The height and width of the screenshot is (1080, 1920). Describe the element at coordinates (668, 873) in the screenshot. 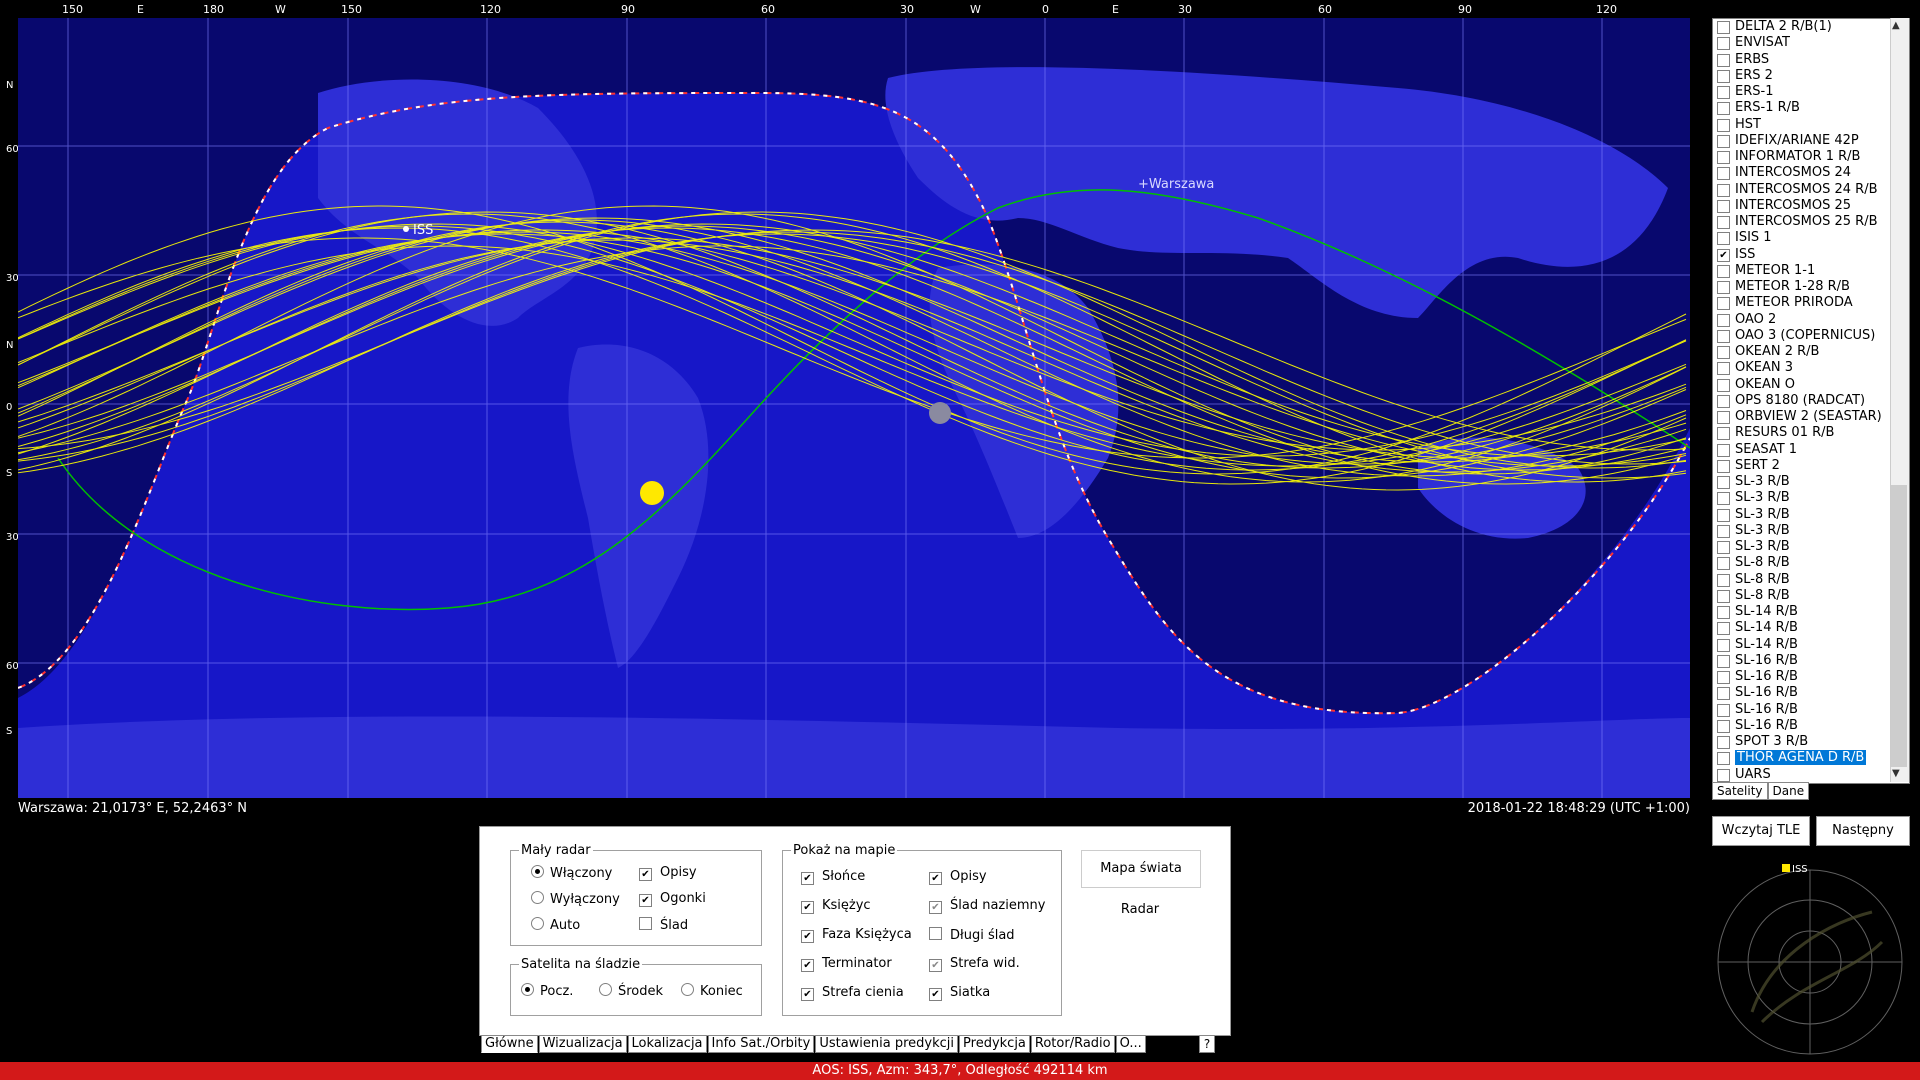

I see `radar-labels-checkbox: ✔ Opisy` at that location.